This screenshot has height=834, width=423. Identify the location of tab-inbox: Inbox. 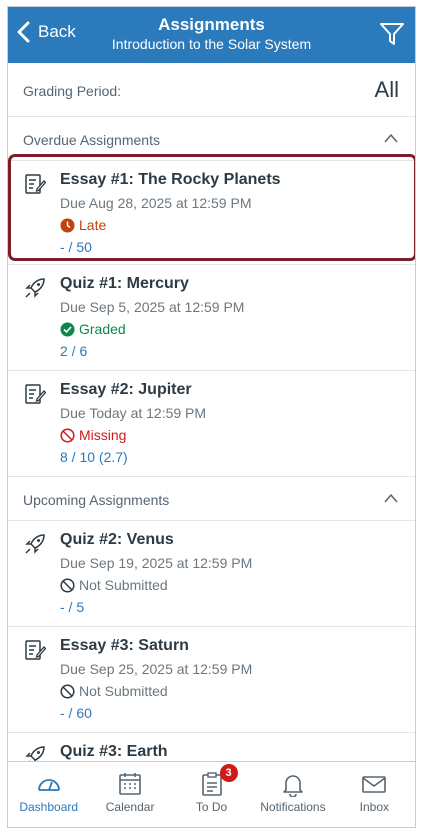
(374, 794).